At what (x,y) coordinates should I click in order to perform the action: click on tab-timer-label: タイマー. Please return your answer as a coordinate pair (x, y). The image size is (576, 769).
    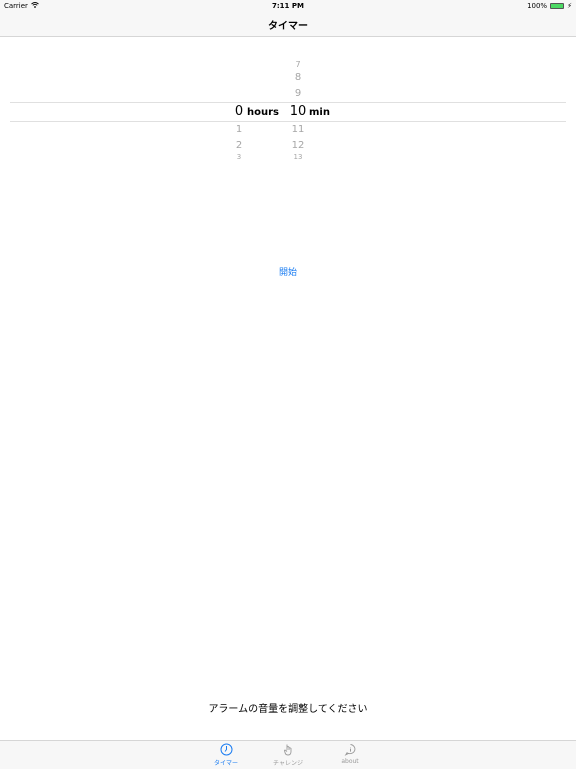
    Looking at the image, I should click on (225, 763).